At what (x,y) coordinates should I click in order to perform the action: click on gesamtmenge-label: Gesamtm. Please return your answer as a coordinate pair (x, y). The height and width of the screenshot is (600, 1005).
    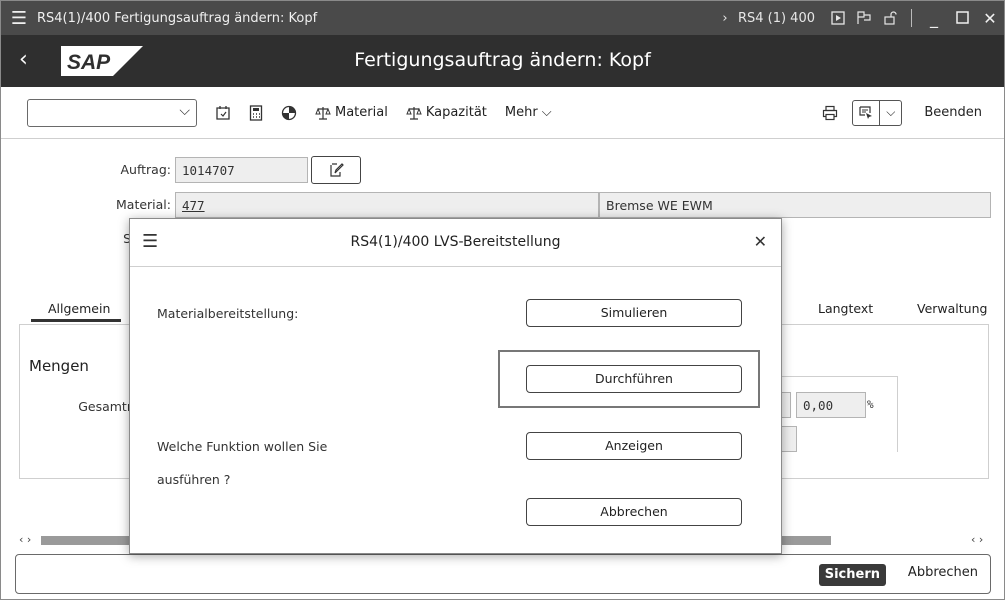
    Looking at the image, I should click on (108, 406).